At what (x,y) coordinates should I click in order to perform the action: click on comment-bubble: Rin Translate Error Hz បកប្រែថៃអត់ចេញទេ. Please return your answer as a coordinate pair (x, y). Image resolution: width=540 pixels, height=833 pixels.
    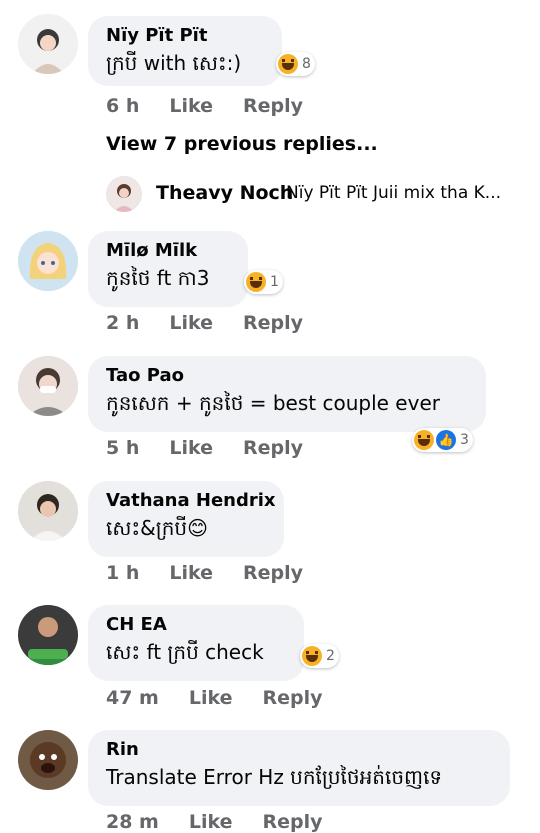
    Looking at the image, I should click on (299, 768).